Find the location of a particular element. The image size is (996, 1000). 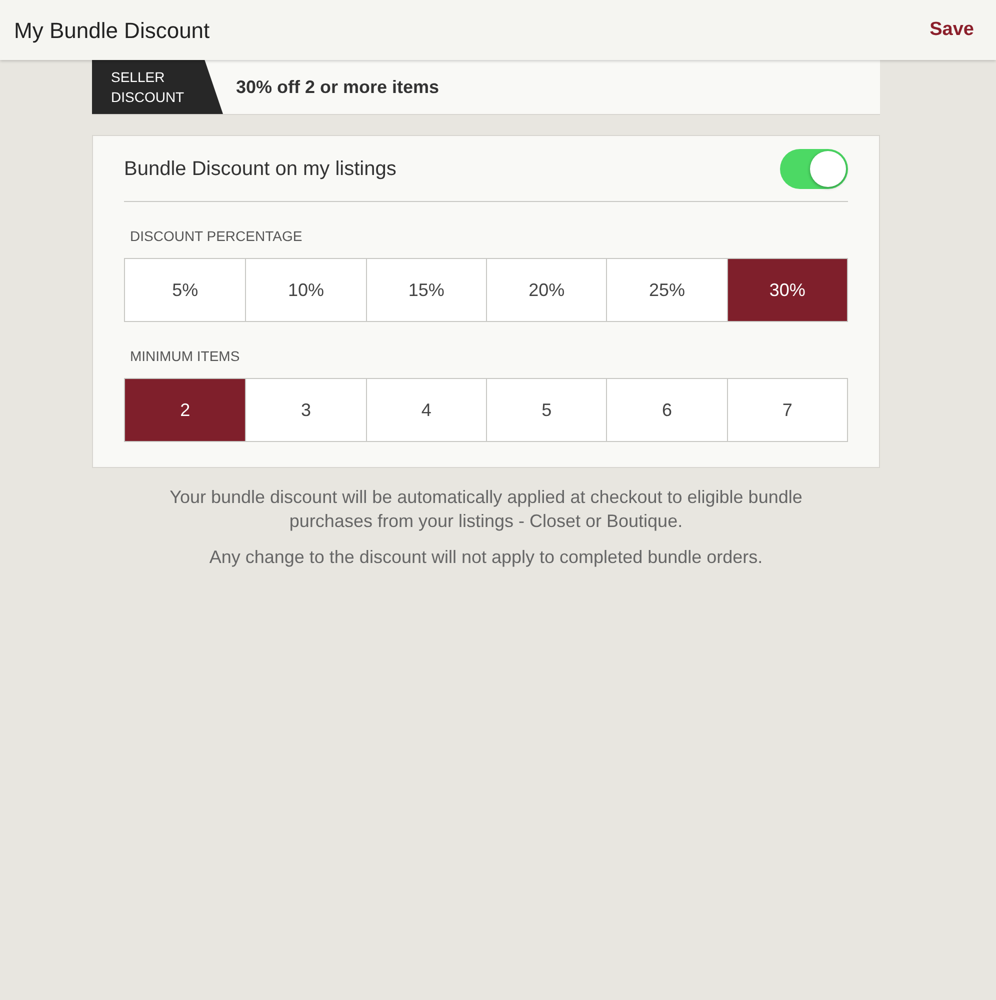

option-button: 10% is located at coordinates (305, 290).